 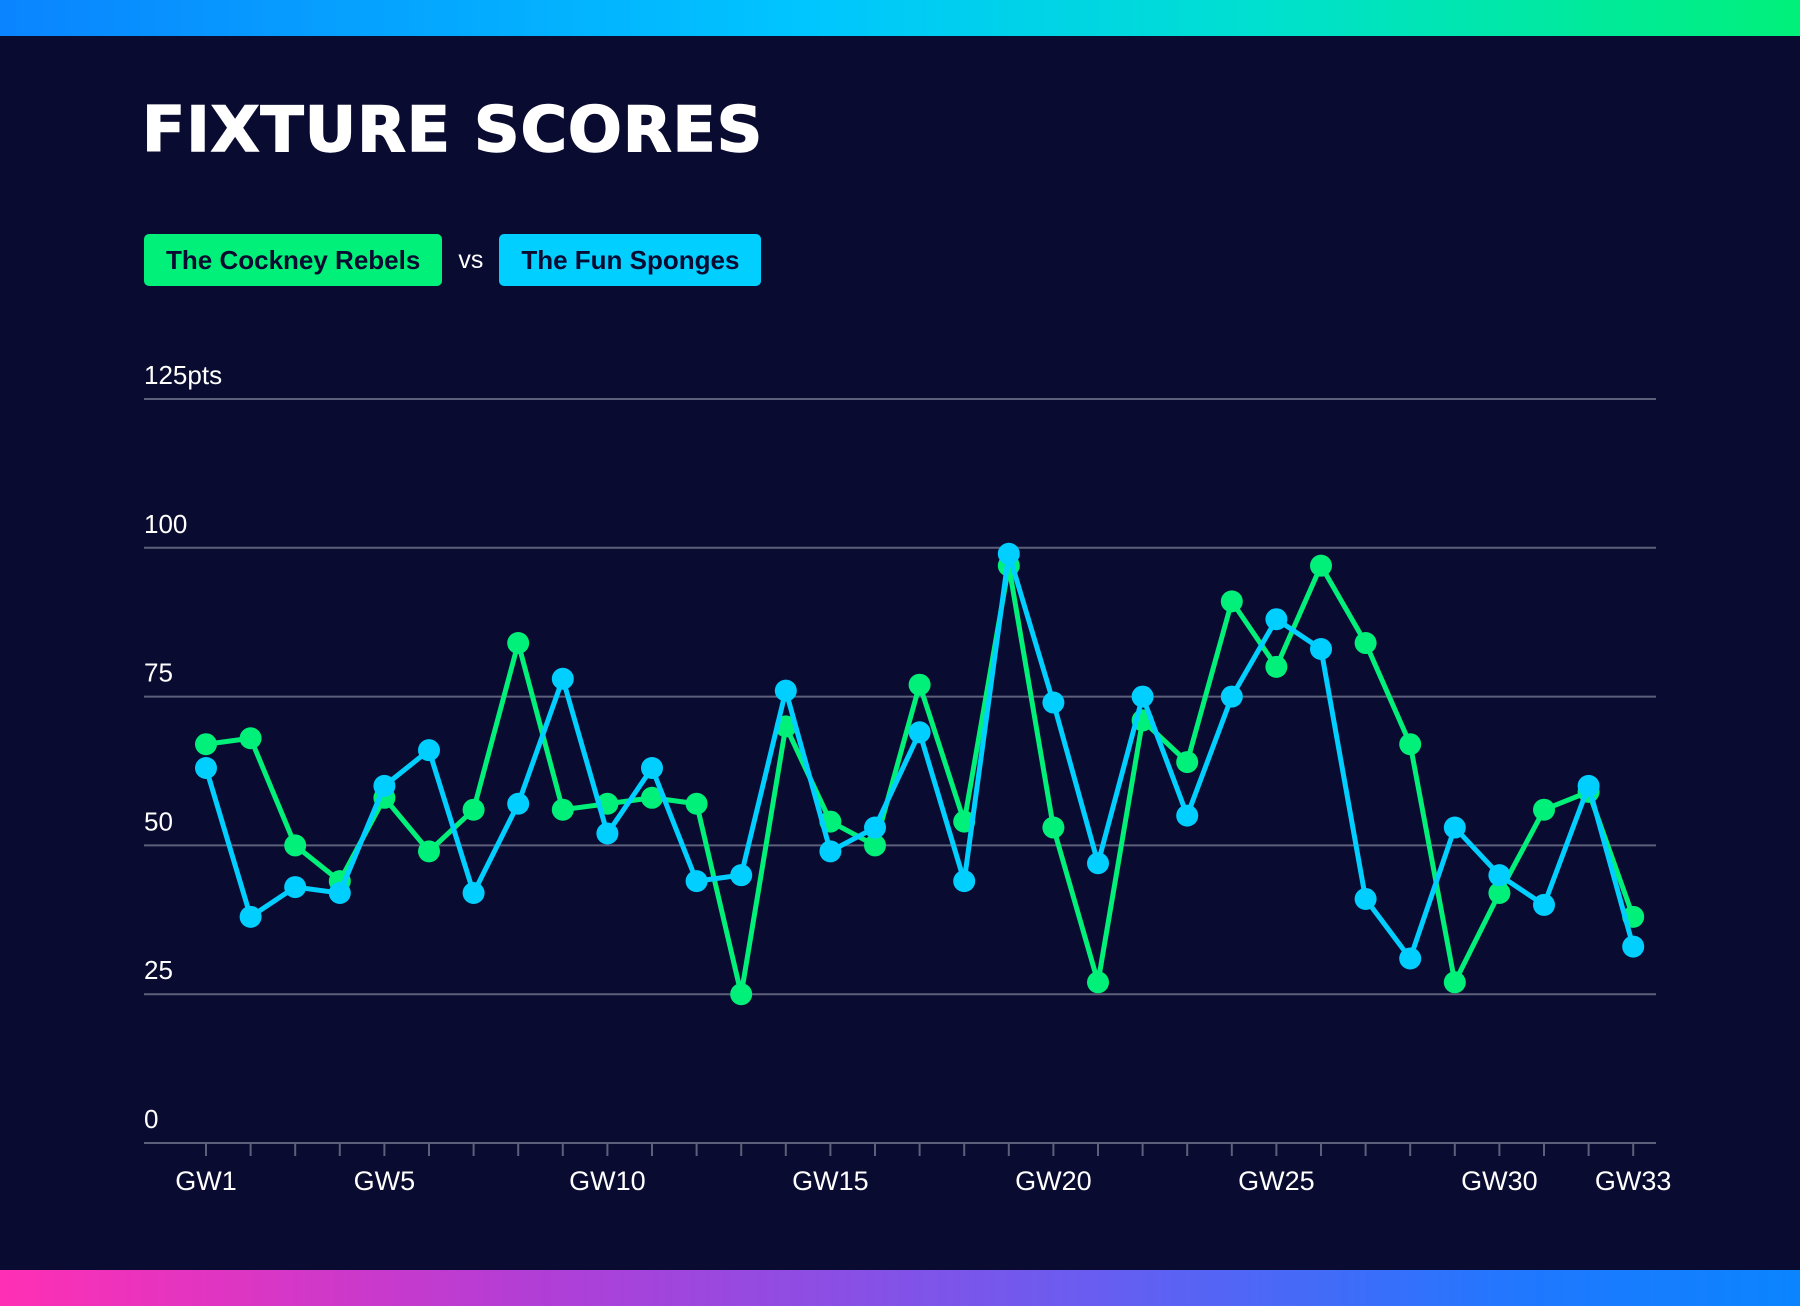 I want to click on y-tick-label-125: 125pts, so click(x=183, y=375).